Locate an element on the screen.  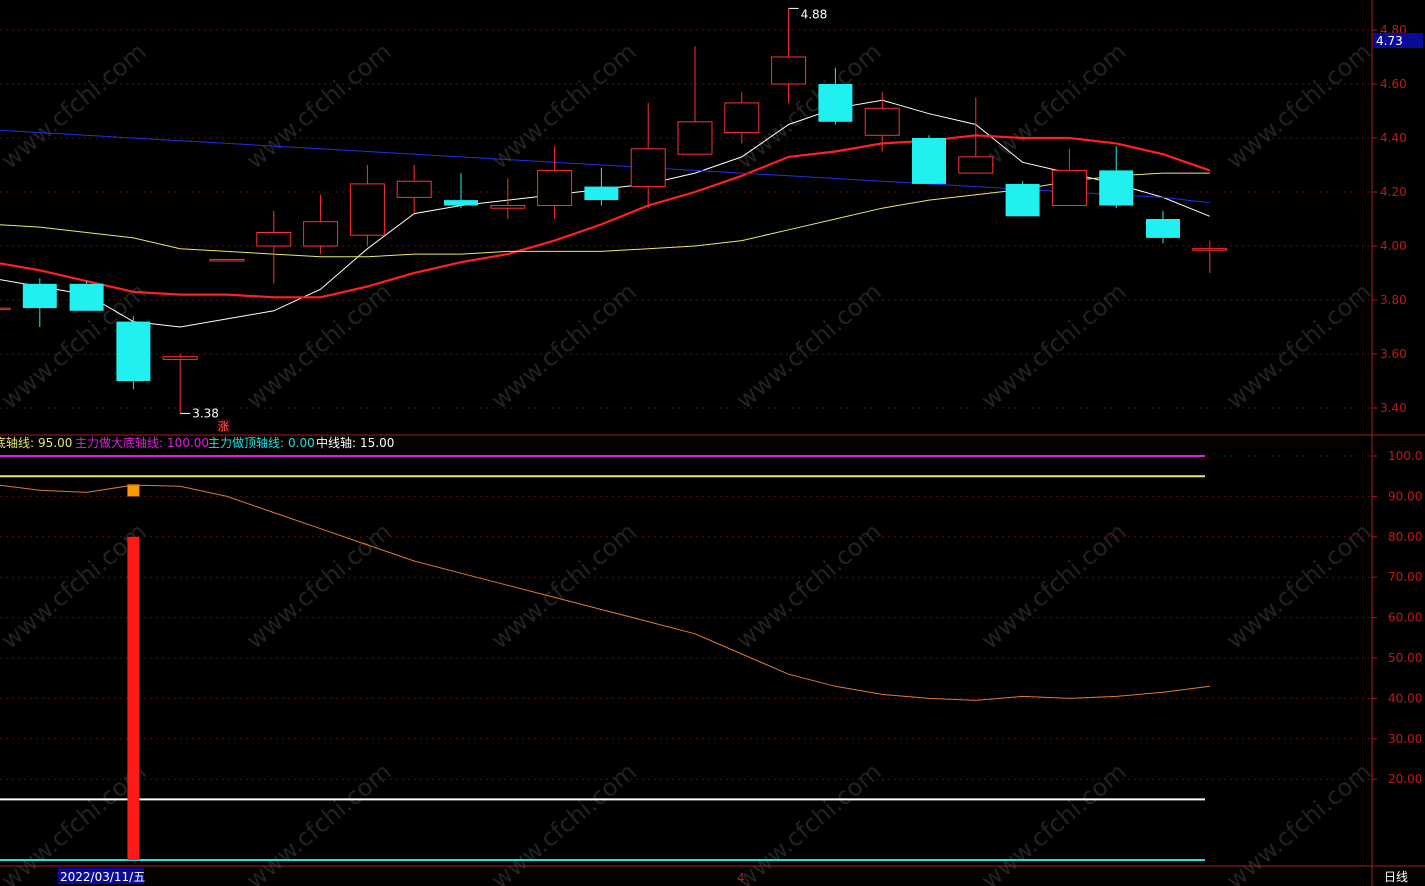
price-tick-label: 4.40 is located at coordinates (1393, 138).